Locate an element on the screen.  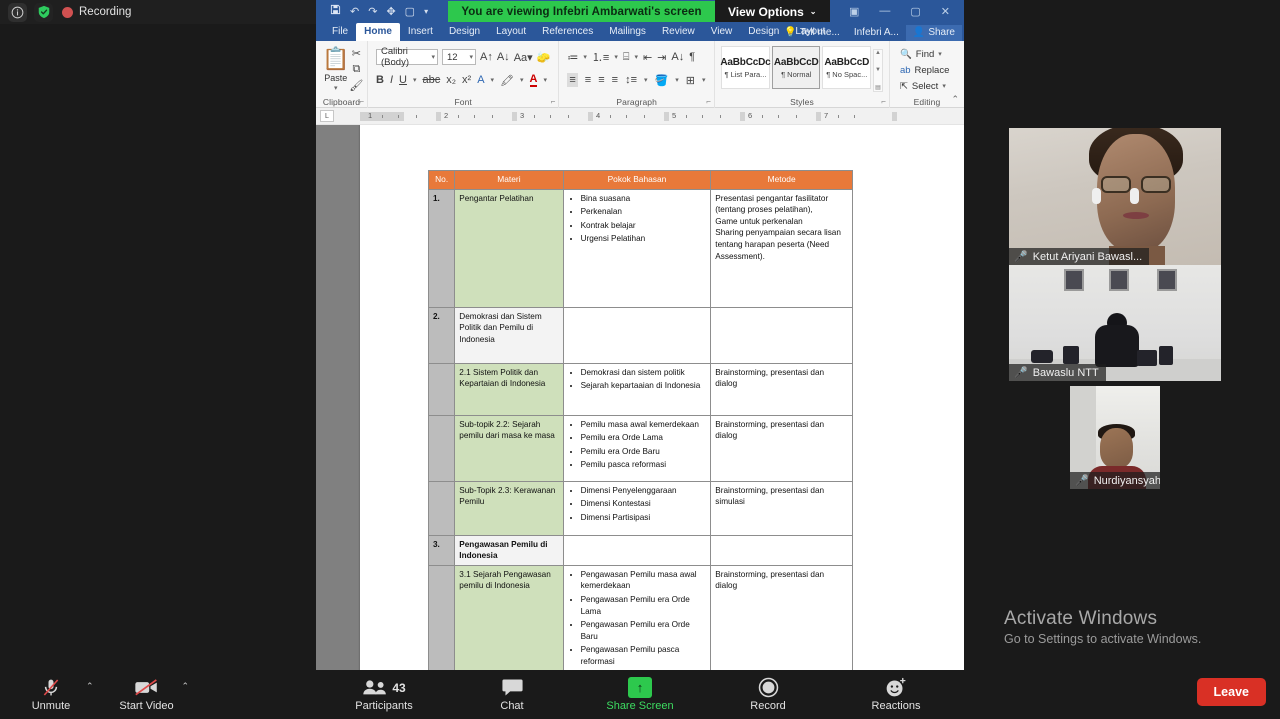
styles-dialog-launcher-icon: ⌐ is located at coordinates (883, 101).